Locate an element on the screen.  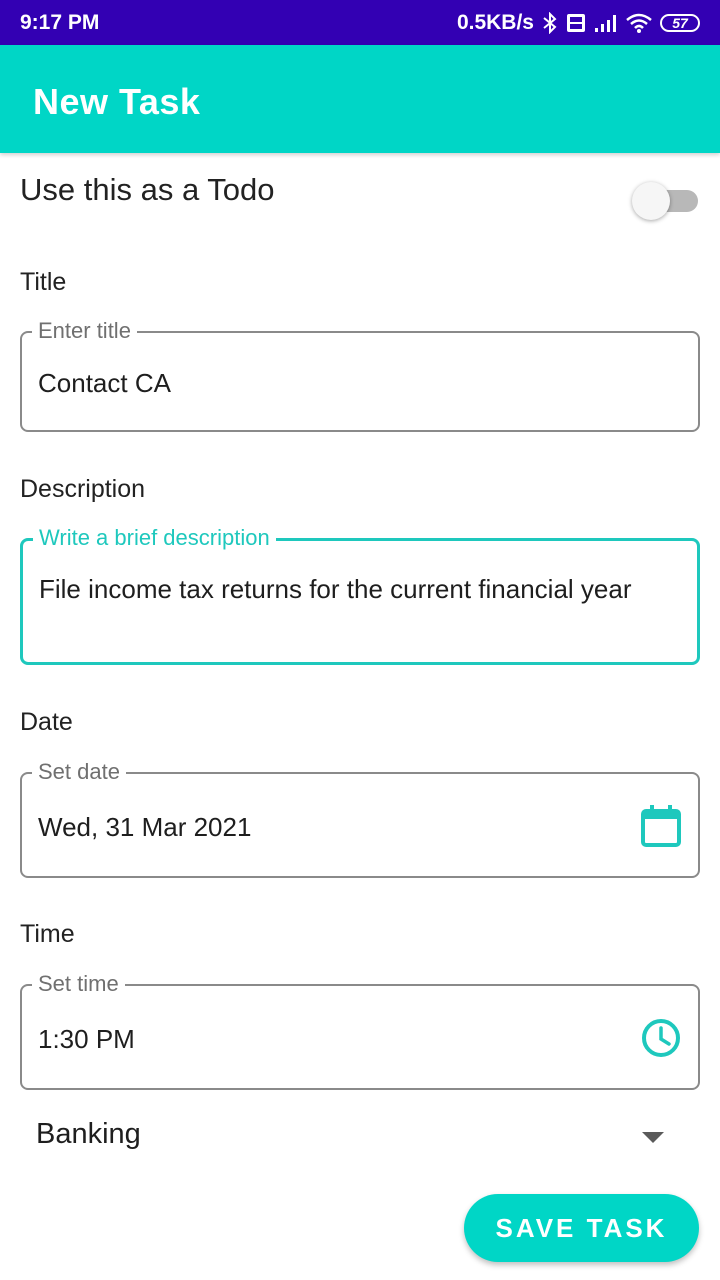
page-title: New Task is located at coordinates (117, 101).